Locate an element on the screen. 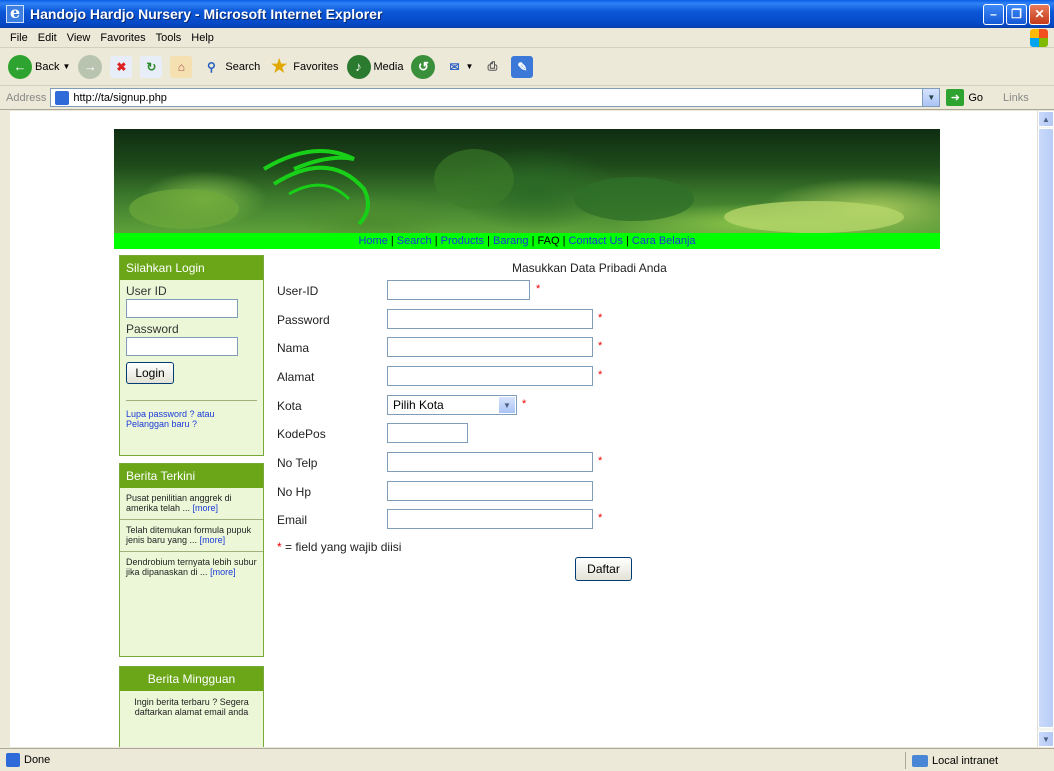 This screenshot has height=771, width=1054. zone-label: Local intranet is located at coordinates (965, 760).